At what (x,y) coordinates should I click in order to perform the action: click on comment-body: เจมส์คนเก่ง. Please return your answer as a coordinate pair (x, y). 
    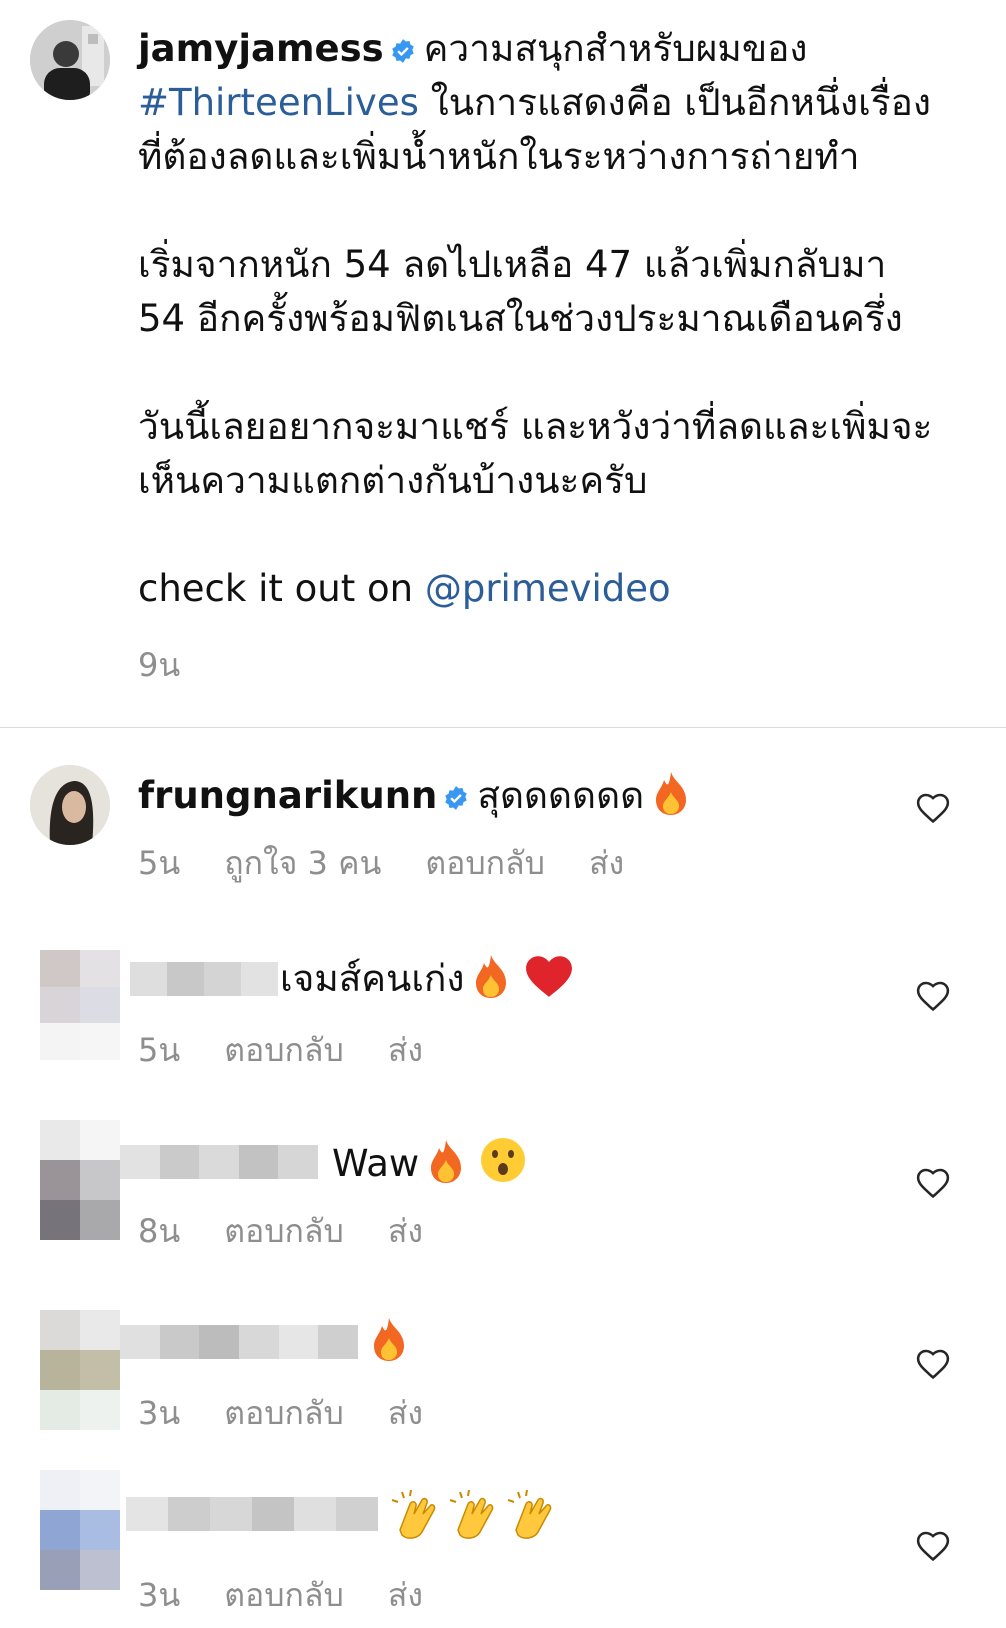
    Looking at the image, I should click on (427, 978).